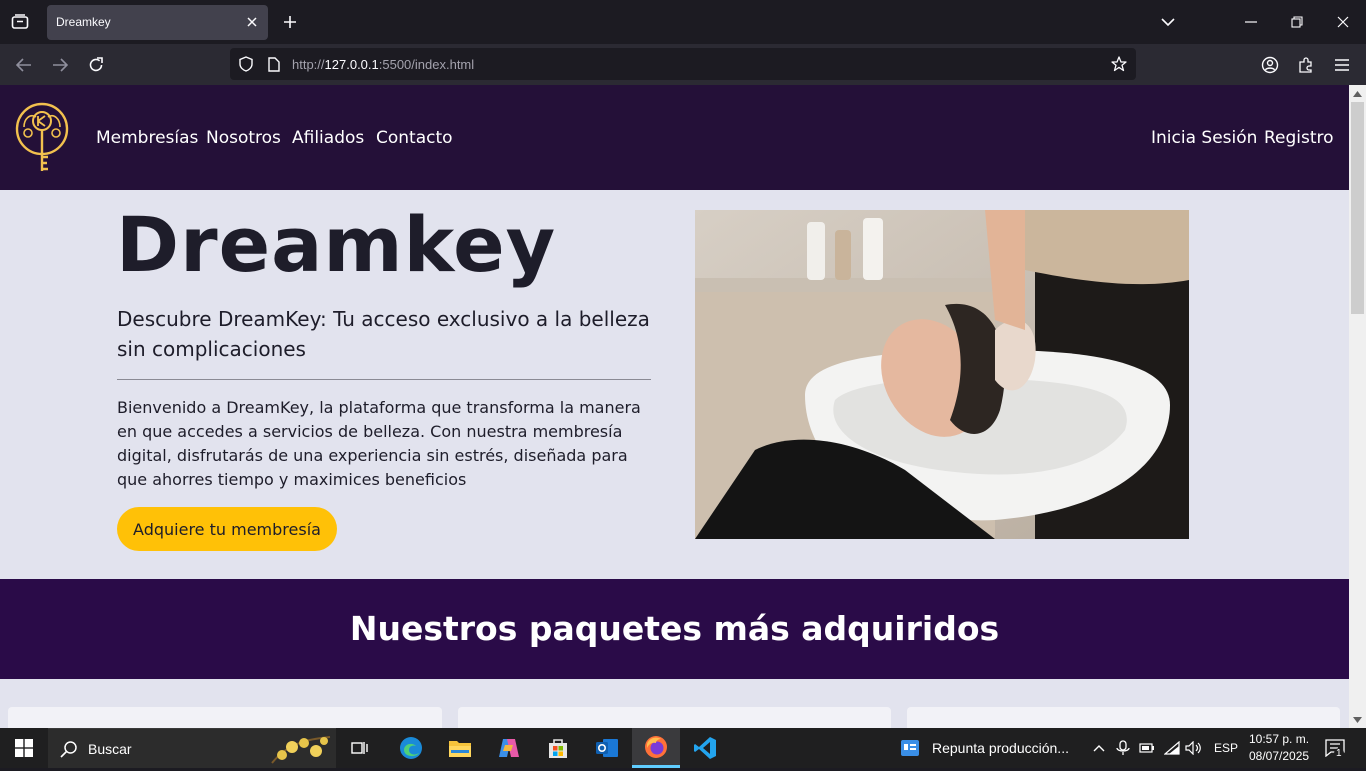  Describe the element at coordinates (383, 64) in the screenshot. I see `url-text: http://127.0.0.1:5500/index.html` at that location.